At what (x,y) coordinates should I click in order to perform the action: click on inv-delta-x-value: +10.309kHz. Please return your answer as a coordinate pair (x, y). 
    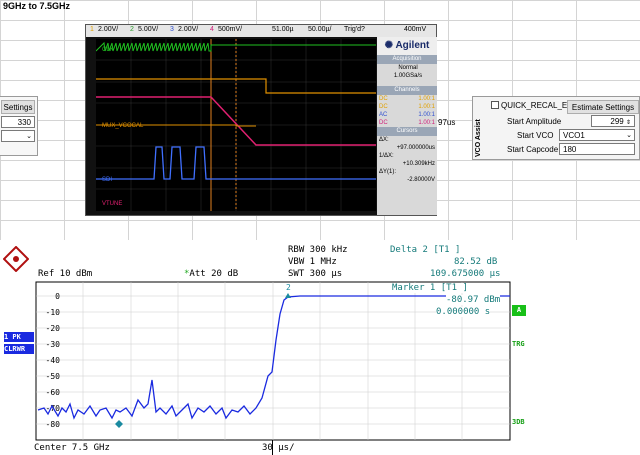
    Looking at the image, I should click on (418, 164).